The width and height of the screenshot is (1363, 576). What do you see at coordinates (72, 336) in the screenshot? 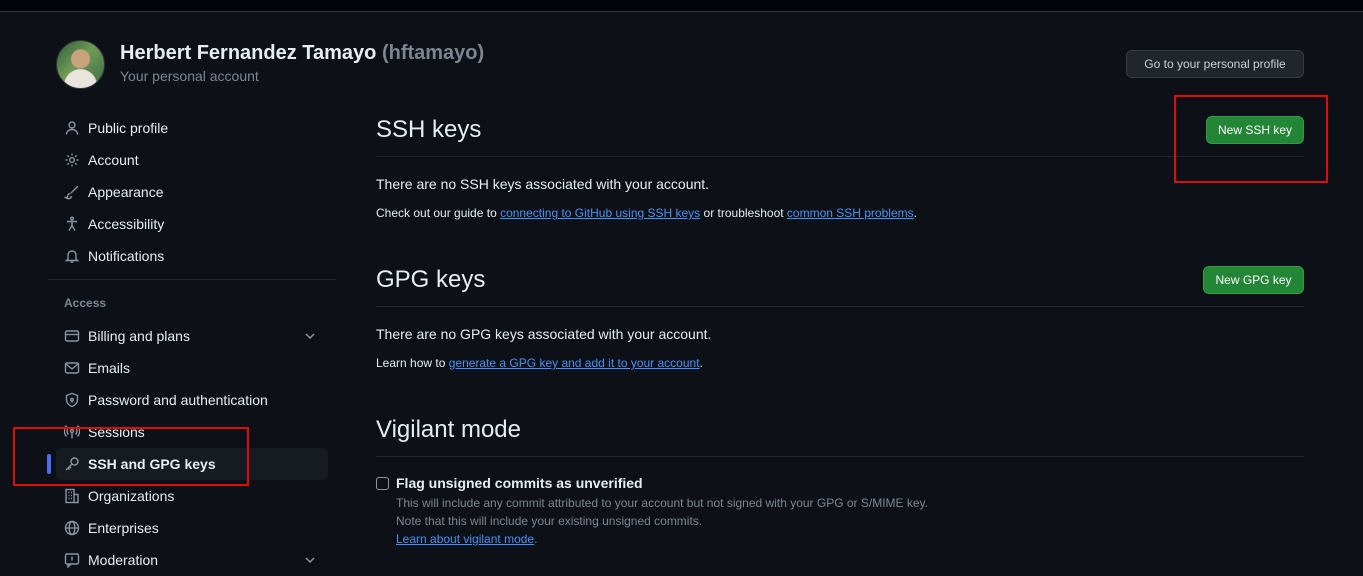
I see `credit-card-icon` at bounding box center [72, 336].